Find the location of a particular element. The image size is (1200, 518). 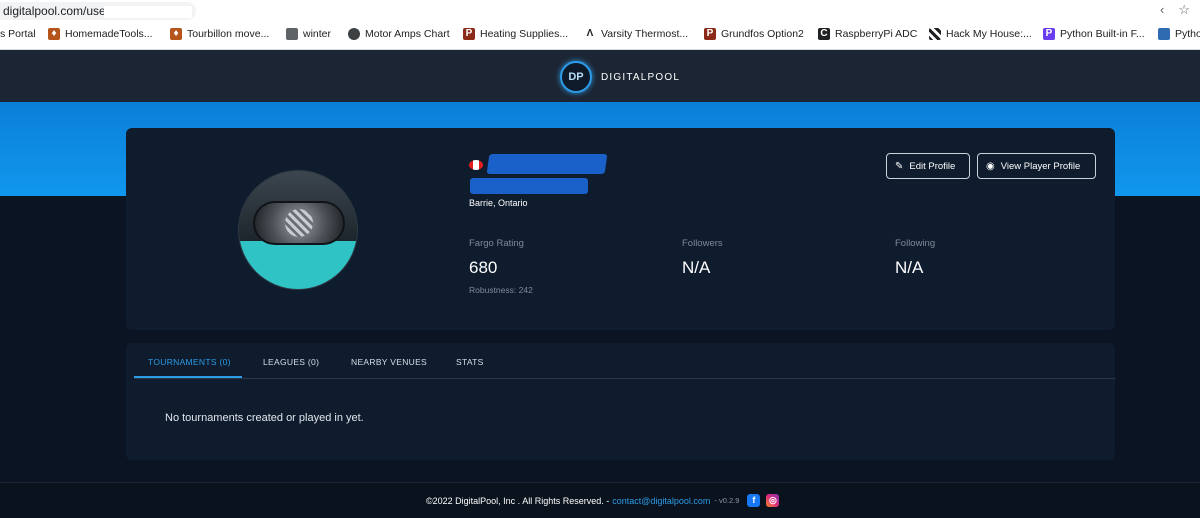

browser-actions: ‹ ☆ is located at coordinates (1168, 10).